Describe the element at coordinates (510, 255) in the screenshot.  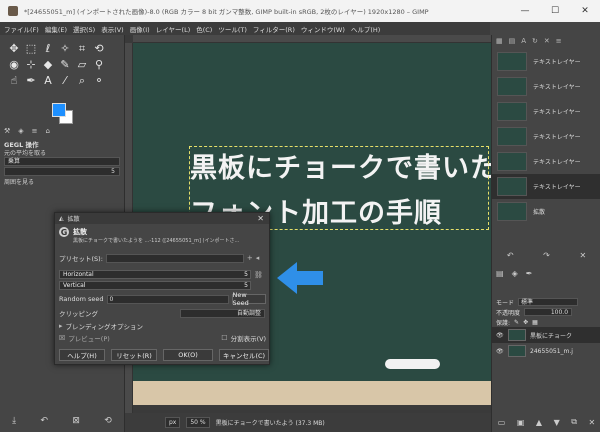
I see `undo-icon: ↶` at that location.